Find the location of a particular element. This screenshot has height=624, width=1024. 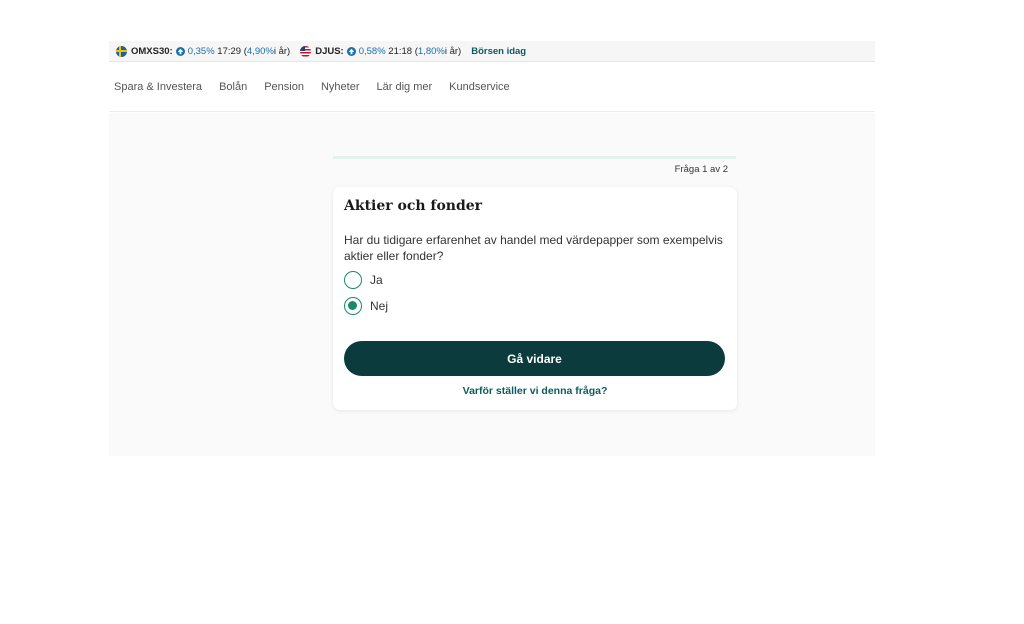

ticker-djus-change: 0,58% is located at coordinates (372, 51).